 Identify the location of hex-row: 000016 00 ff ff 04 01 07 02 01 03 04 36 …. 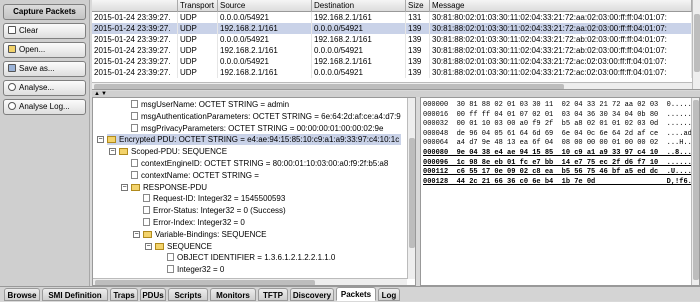
(561, 114).